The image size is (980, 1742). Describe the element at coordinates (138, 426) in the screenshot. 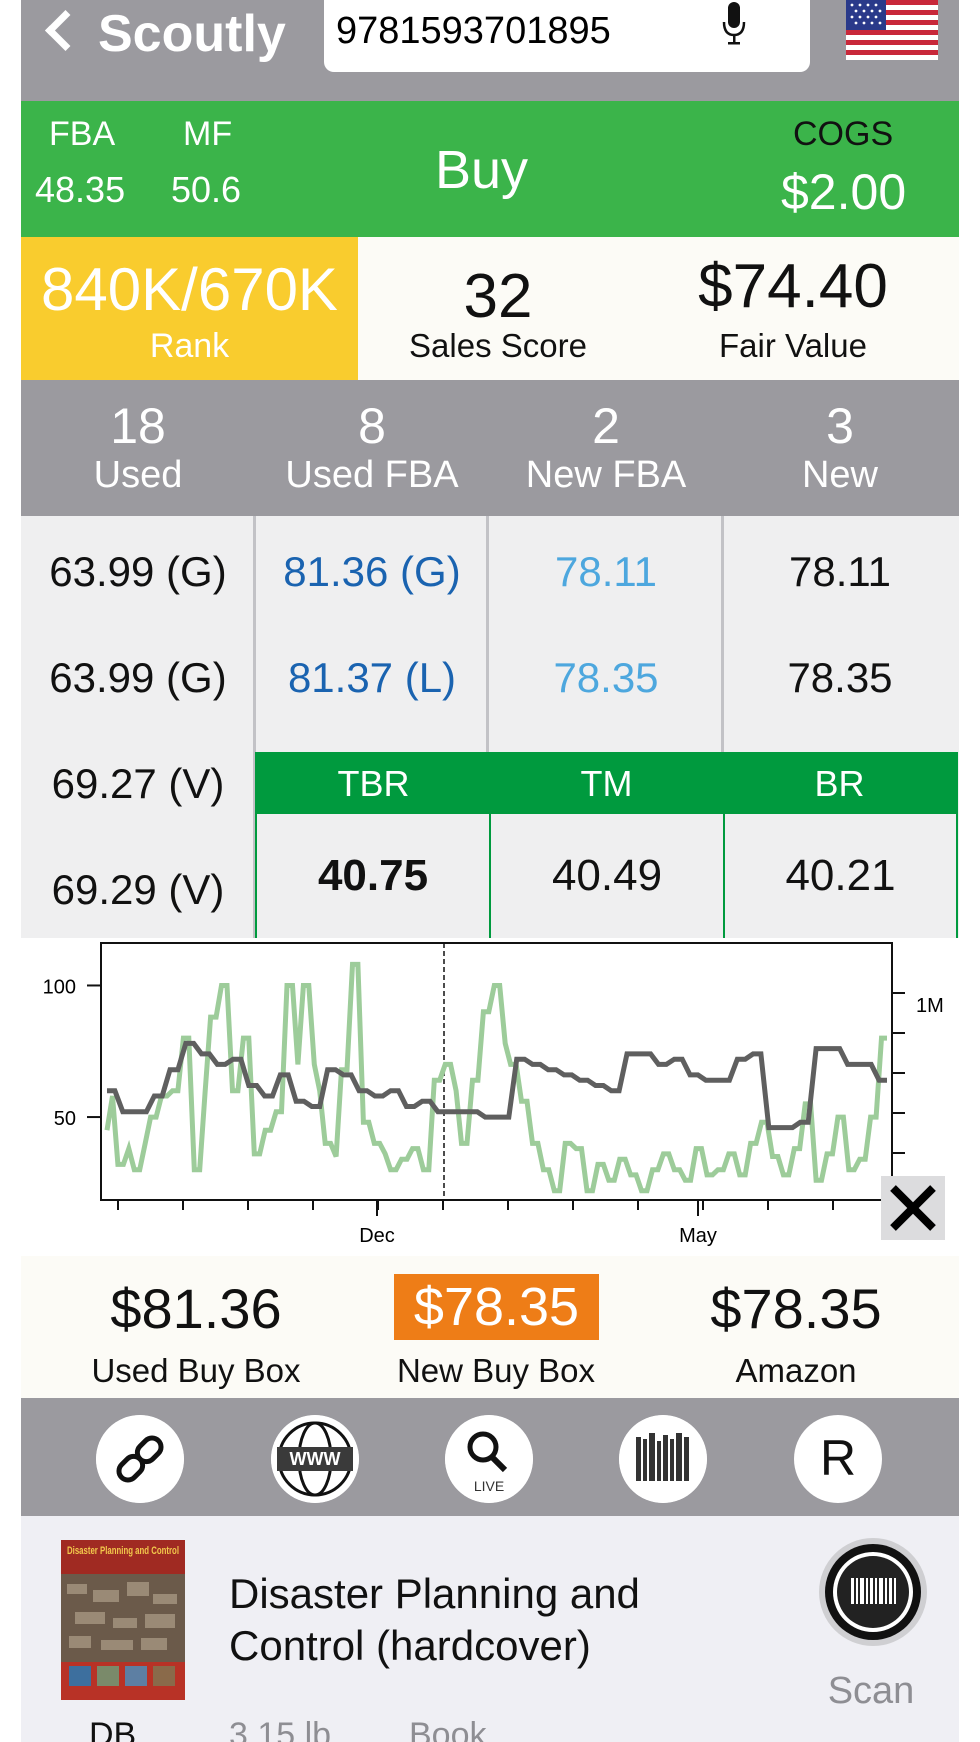

I see `offer-count: 18` at that location.